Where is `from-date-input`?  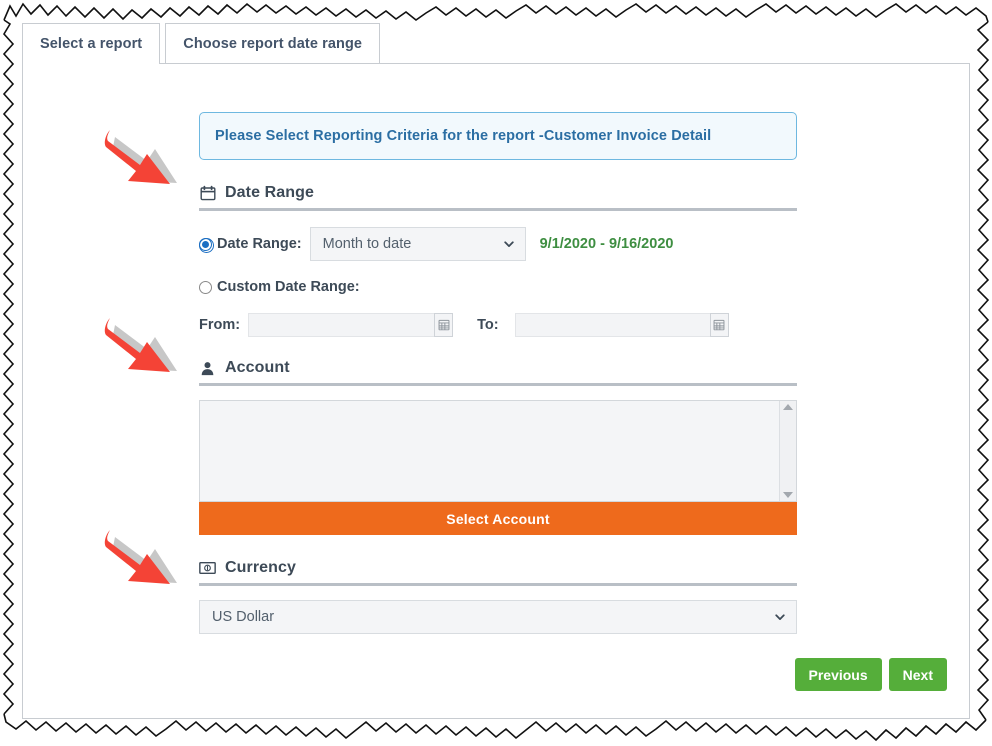 from-date-input is located at coordinates (341, 325).